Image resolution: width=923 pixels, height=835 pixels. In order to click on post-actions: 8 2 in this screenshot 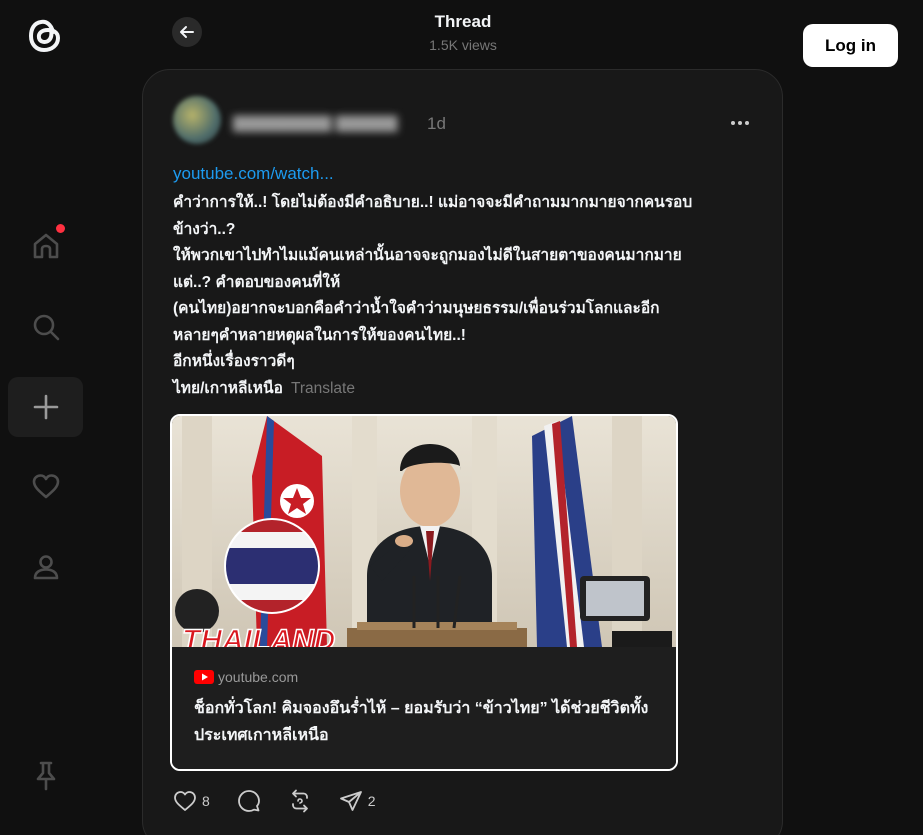, I will do `click(288, 801)`.